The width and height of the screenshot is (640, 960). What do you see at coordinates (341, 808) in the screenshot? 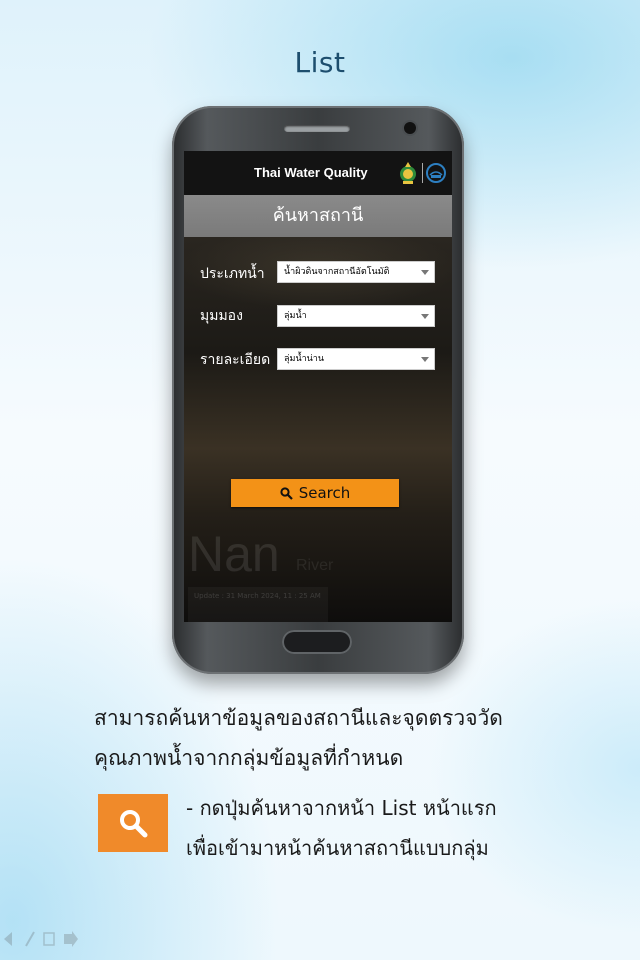
I see `note-line-1: - กดปุ่มค้นหาจากหน้า List หน้าแรก` at bounding box center [341, 808].